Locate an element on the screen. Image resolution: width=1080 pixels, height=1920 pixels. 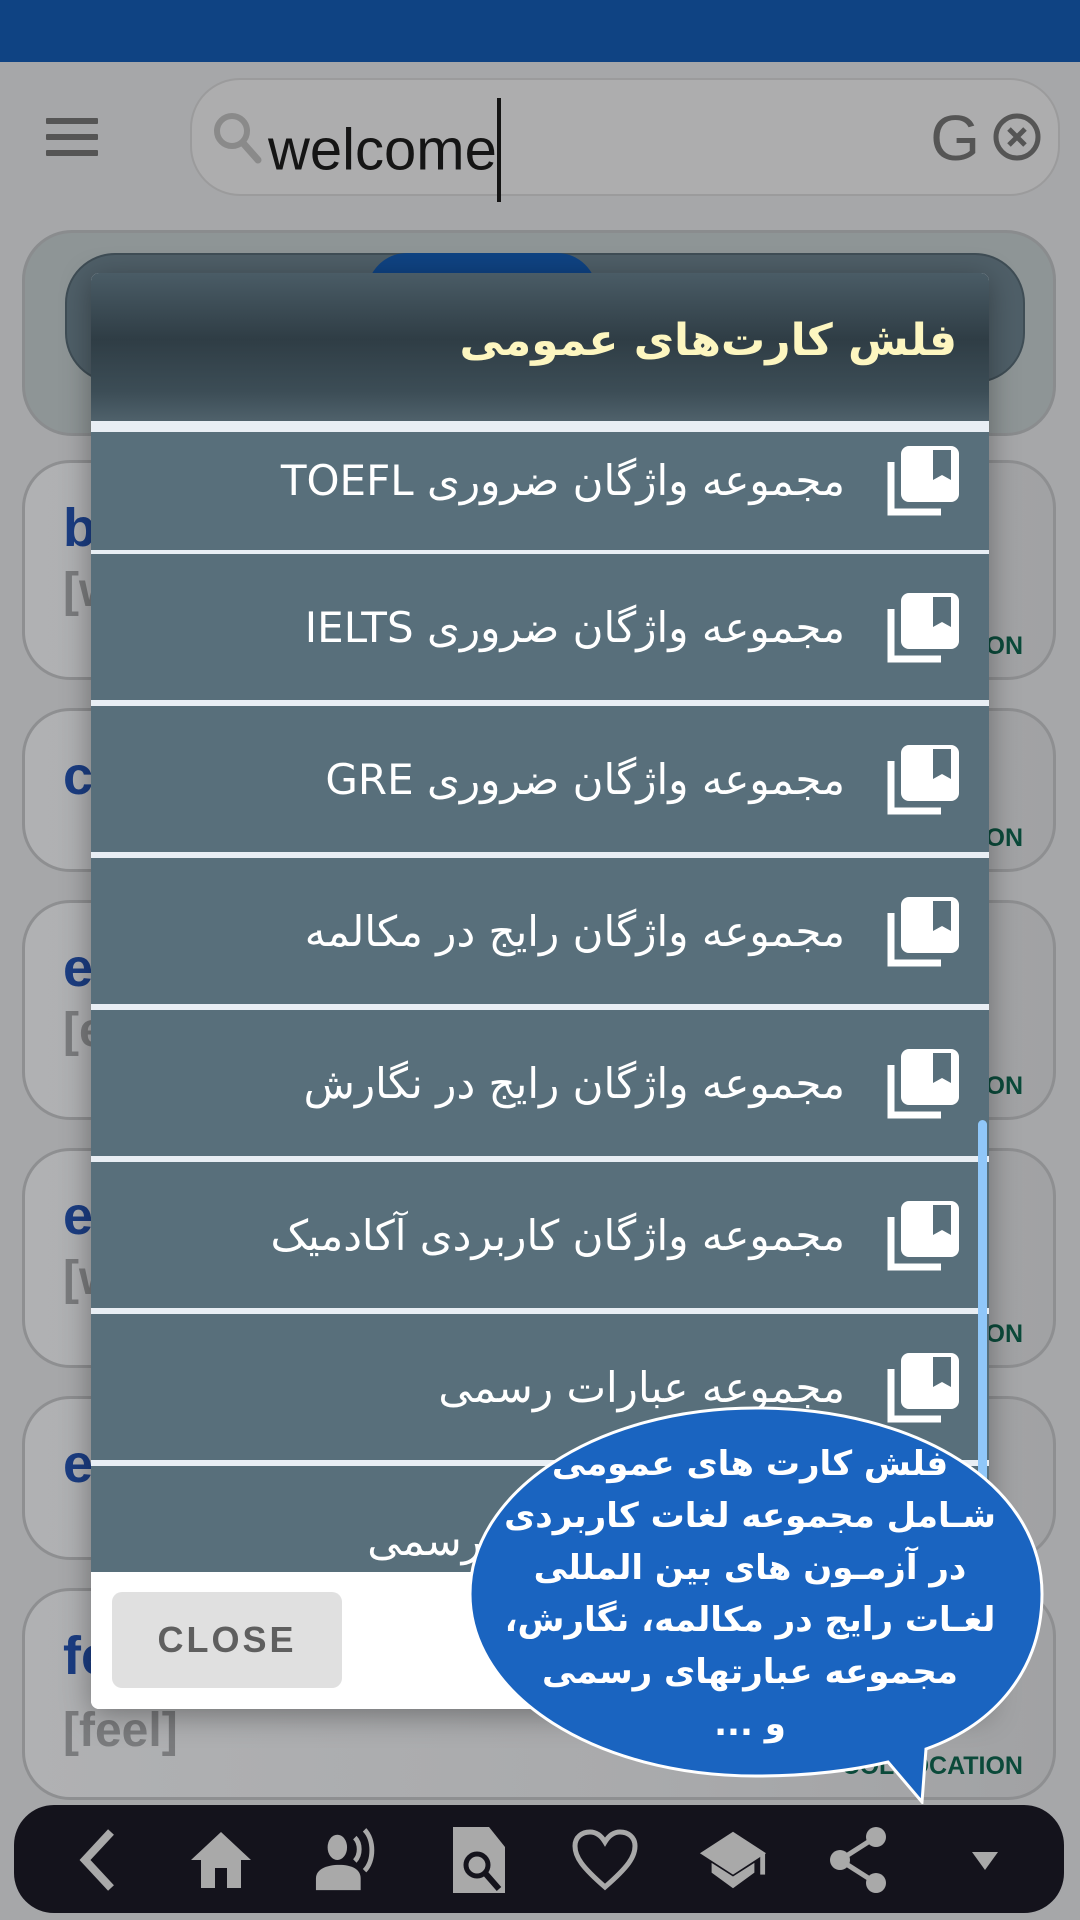
dialog-header: فلش کارت‌های عمومی is located at coordinates (540, 347).